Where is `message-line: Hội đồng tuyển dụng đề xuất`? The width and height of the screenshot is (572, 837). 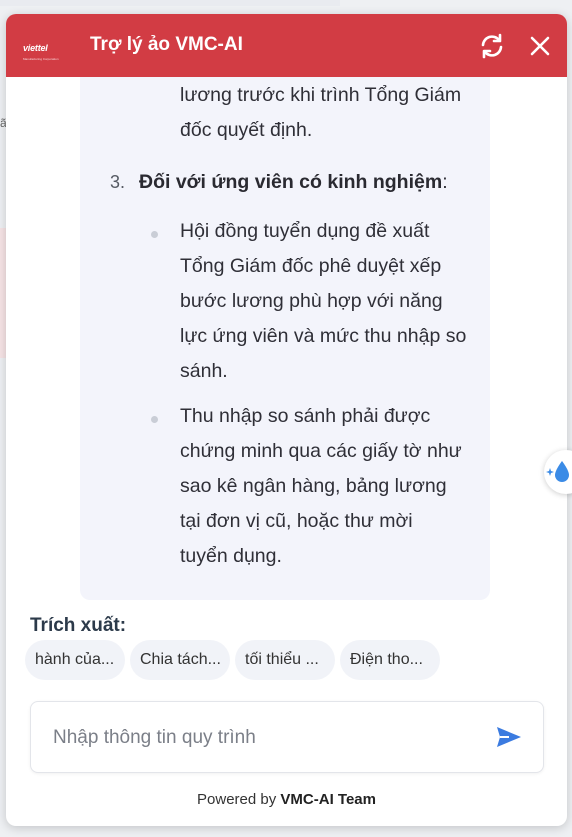 message-line: Hội đồng tuyển dụng đề xuất is located at coordinates (305, 231).